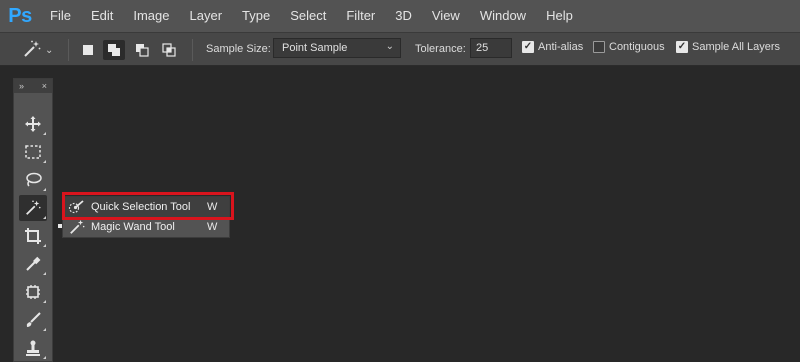 The height and width of the screenshot is (362, 800). I want to click on healing-brush-tool, so click(33, 292).